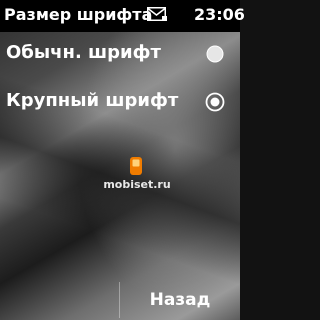  I want to click on option-normal-font: Обычн. шрифт, so click(120, 54).